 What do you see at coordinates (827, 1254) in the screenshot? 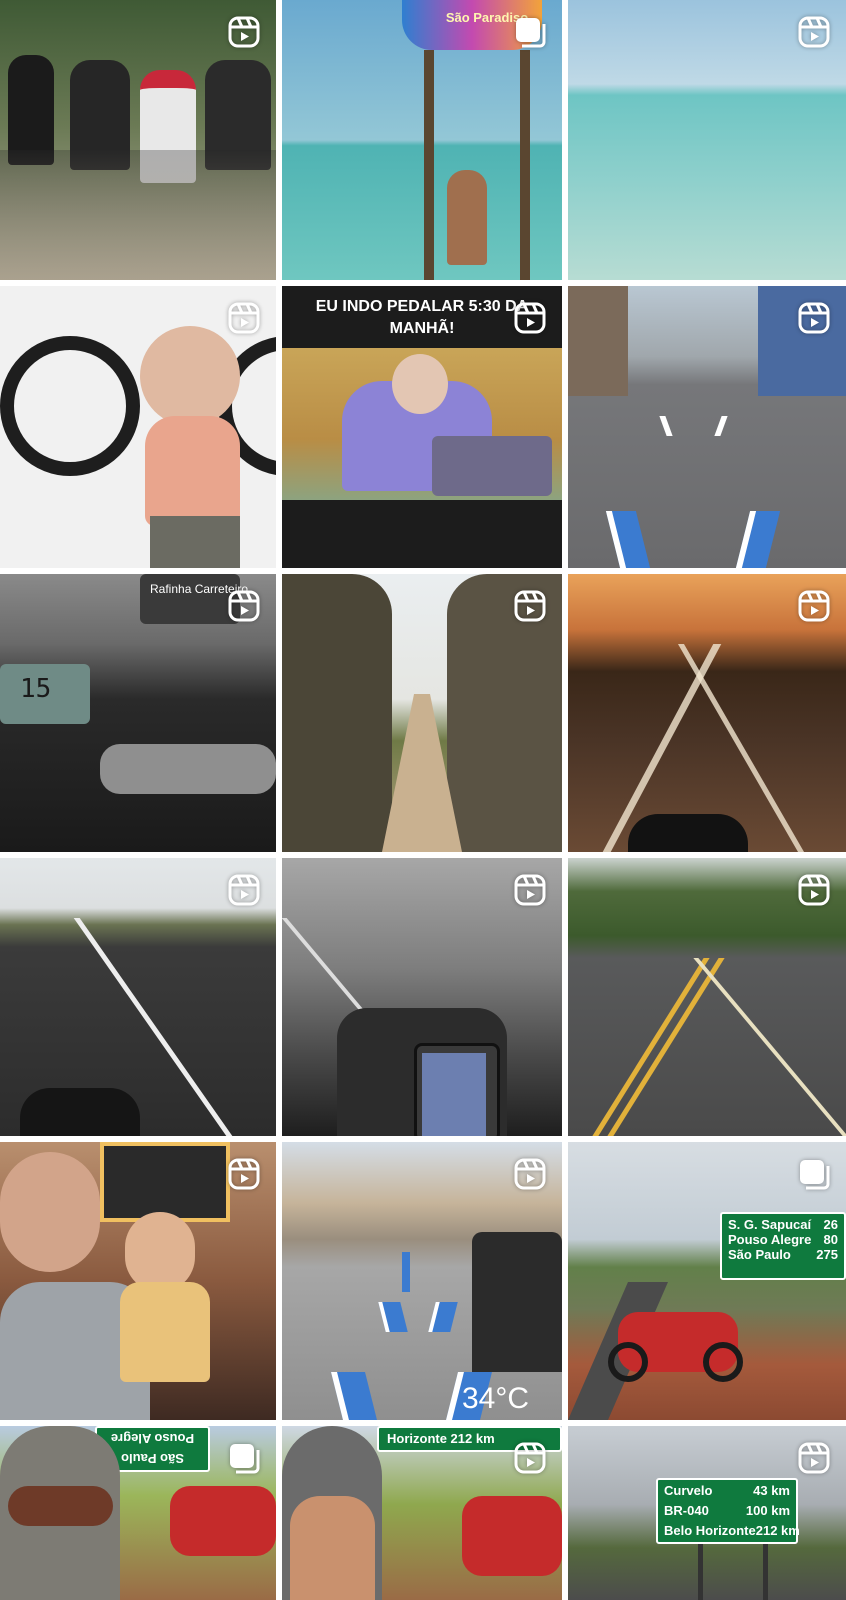
I see `sign-distance: 275` at bounding box center [827, 1254].